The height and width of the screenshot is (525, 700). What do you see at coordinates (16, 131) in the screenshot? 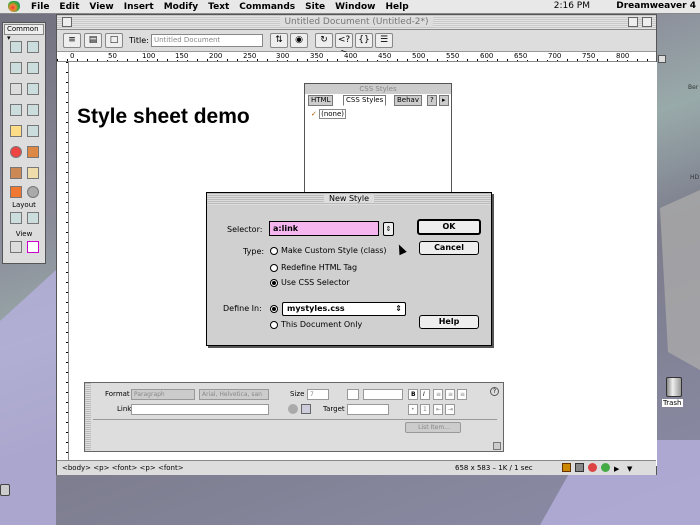
I see `insert-date-icon` at bounding box center [16, 131].